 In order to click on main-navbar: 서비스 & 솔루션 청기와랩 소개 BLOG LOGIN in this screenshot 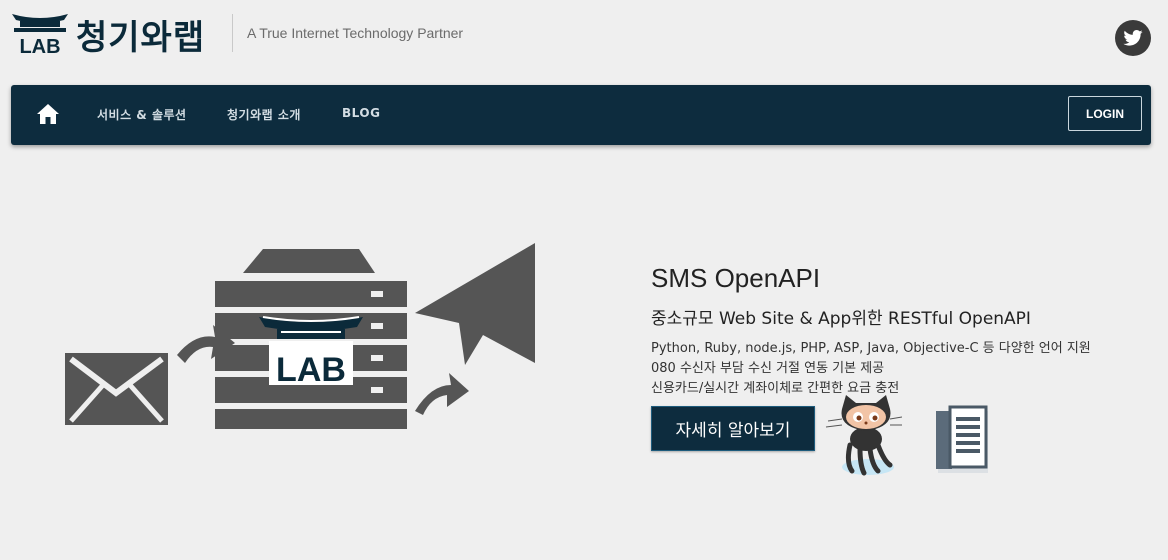, I will do `click(581, 115)`.